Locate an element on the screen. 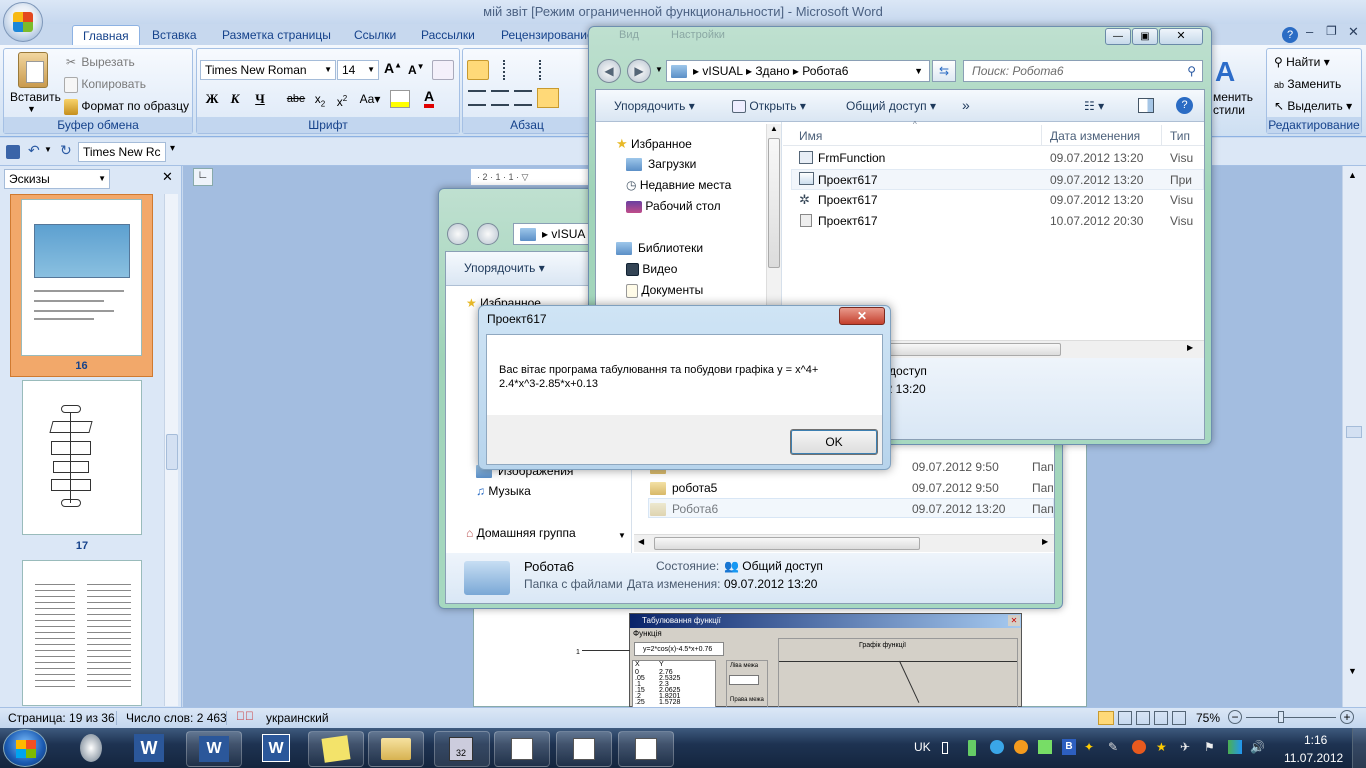  tab-mailings: Рассылки is located at coordinates (448, 35).